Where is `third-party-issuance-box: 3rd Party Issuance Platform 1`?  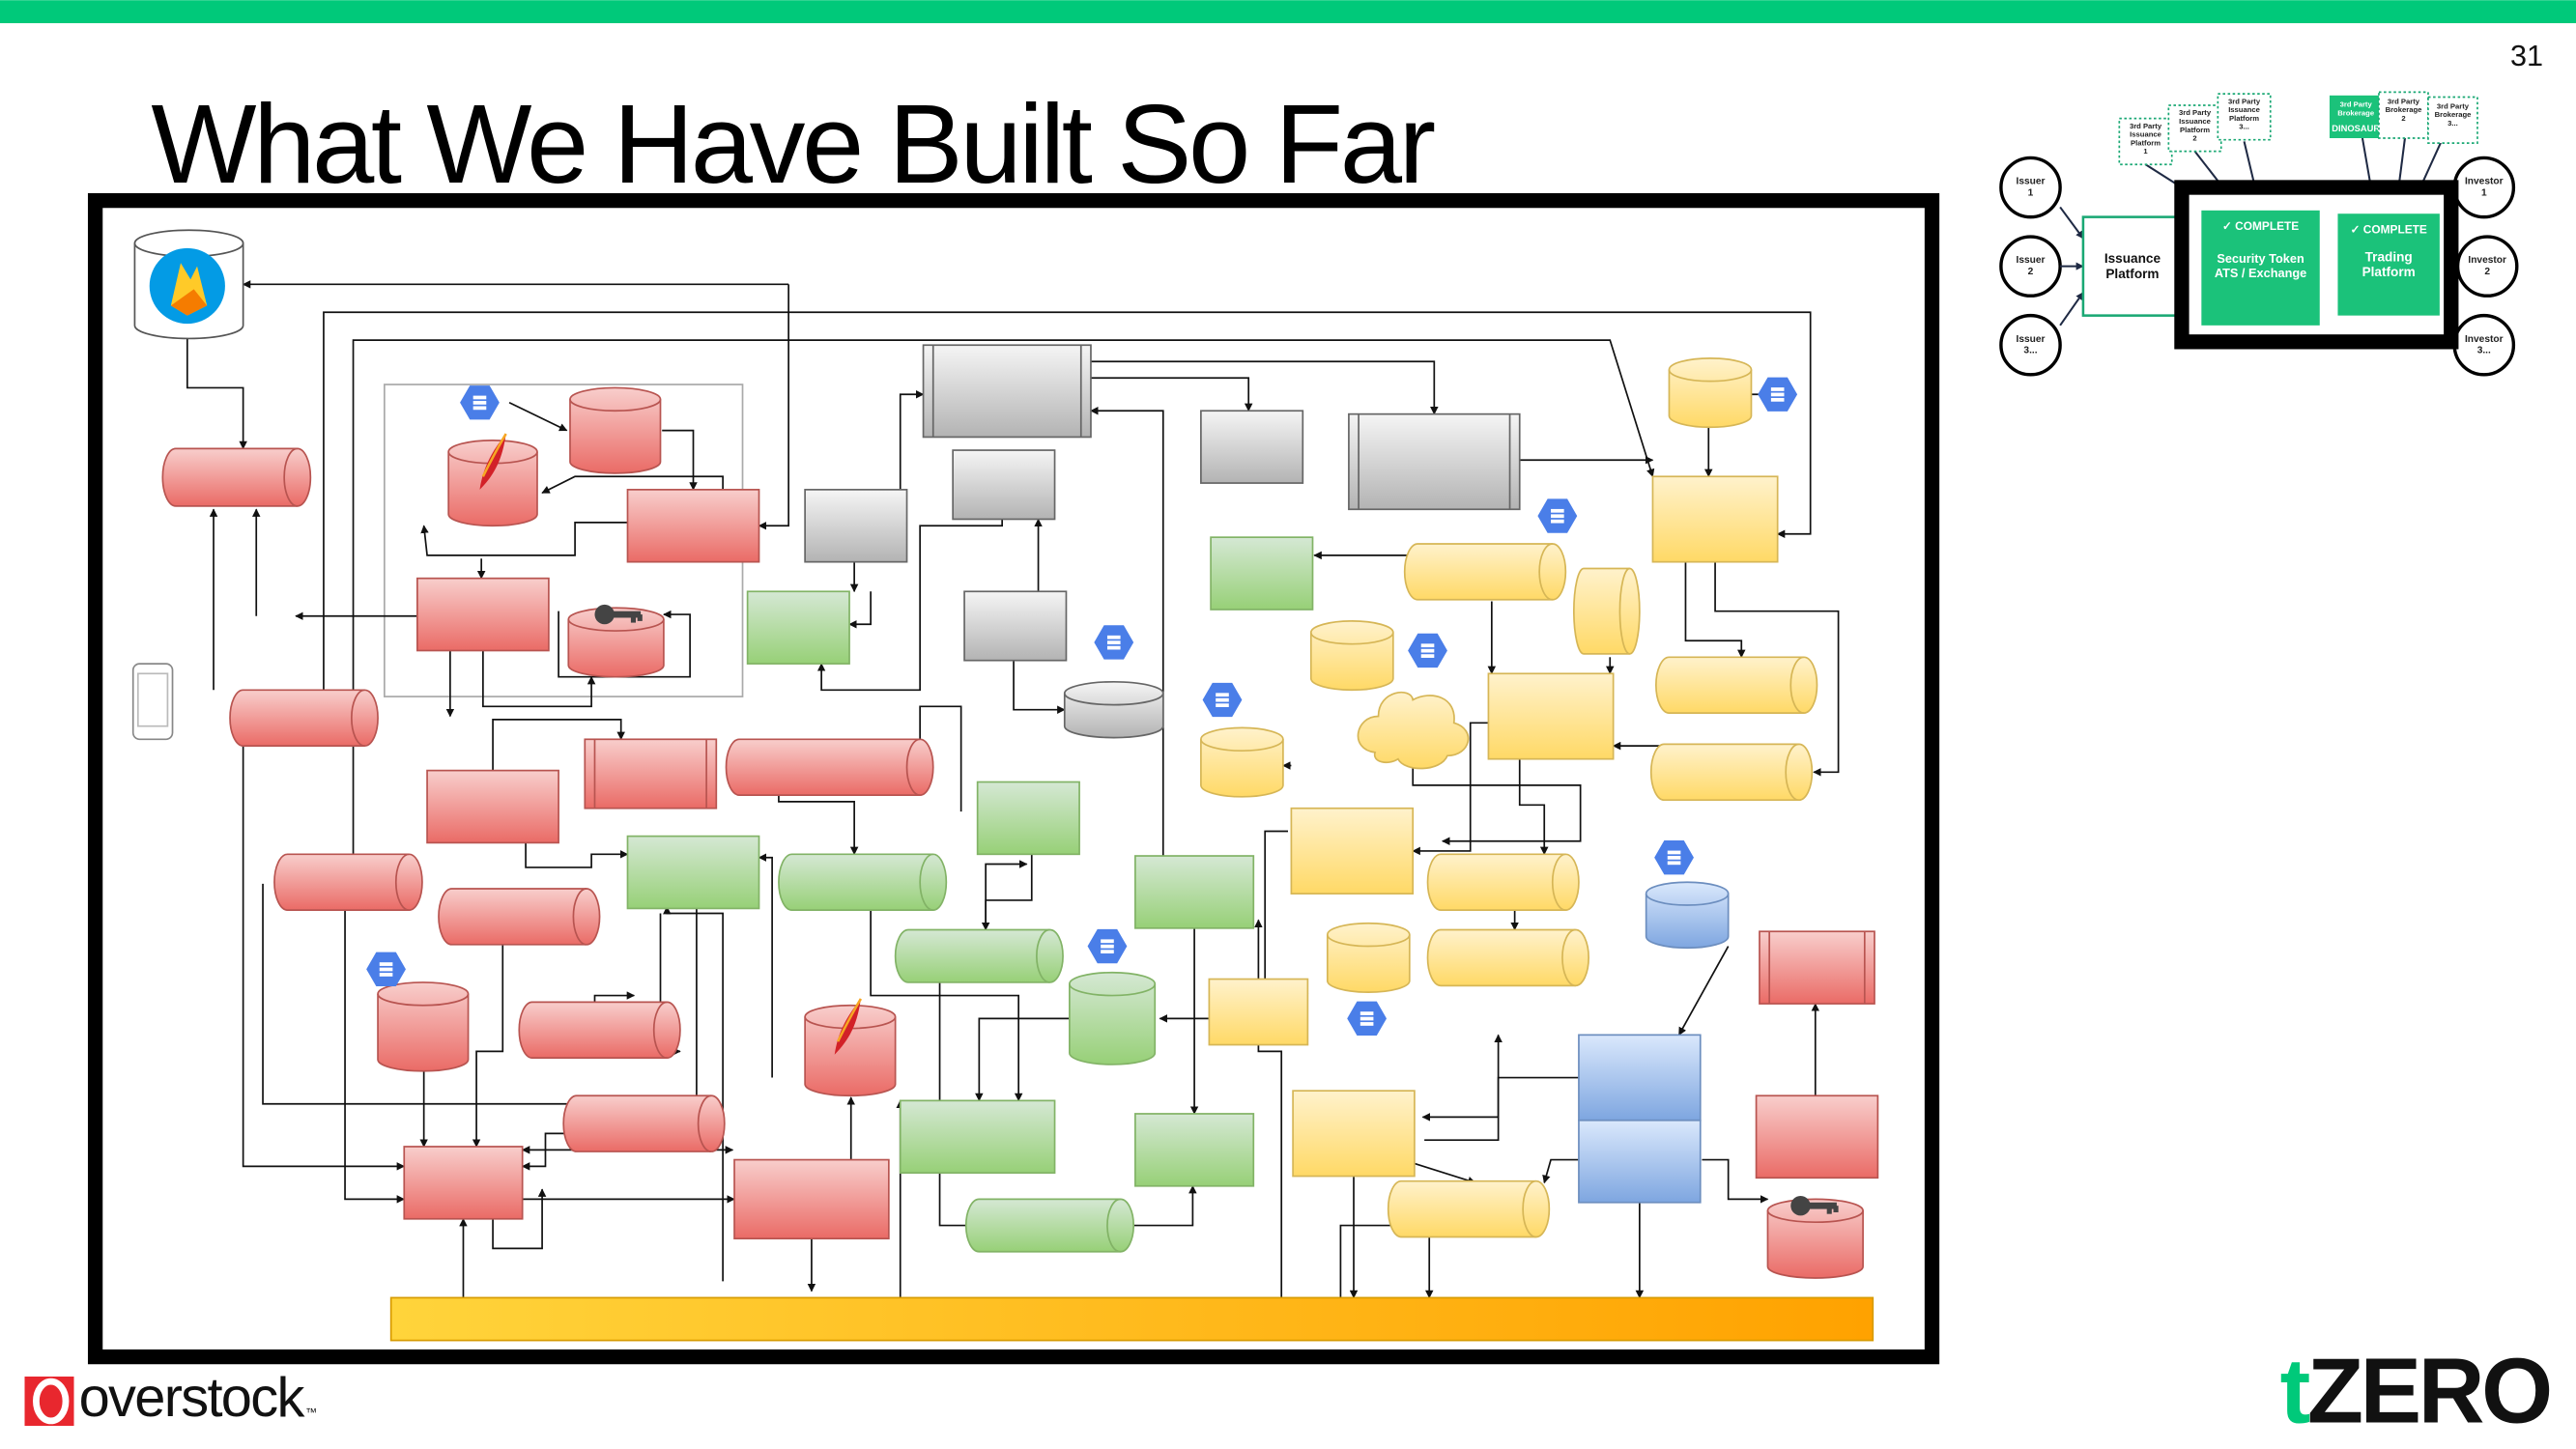 third-party-issuance-box: 3rd Party Issuance Platform 1 is located at coordinates (2146, 141).